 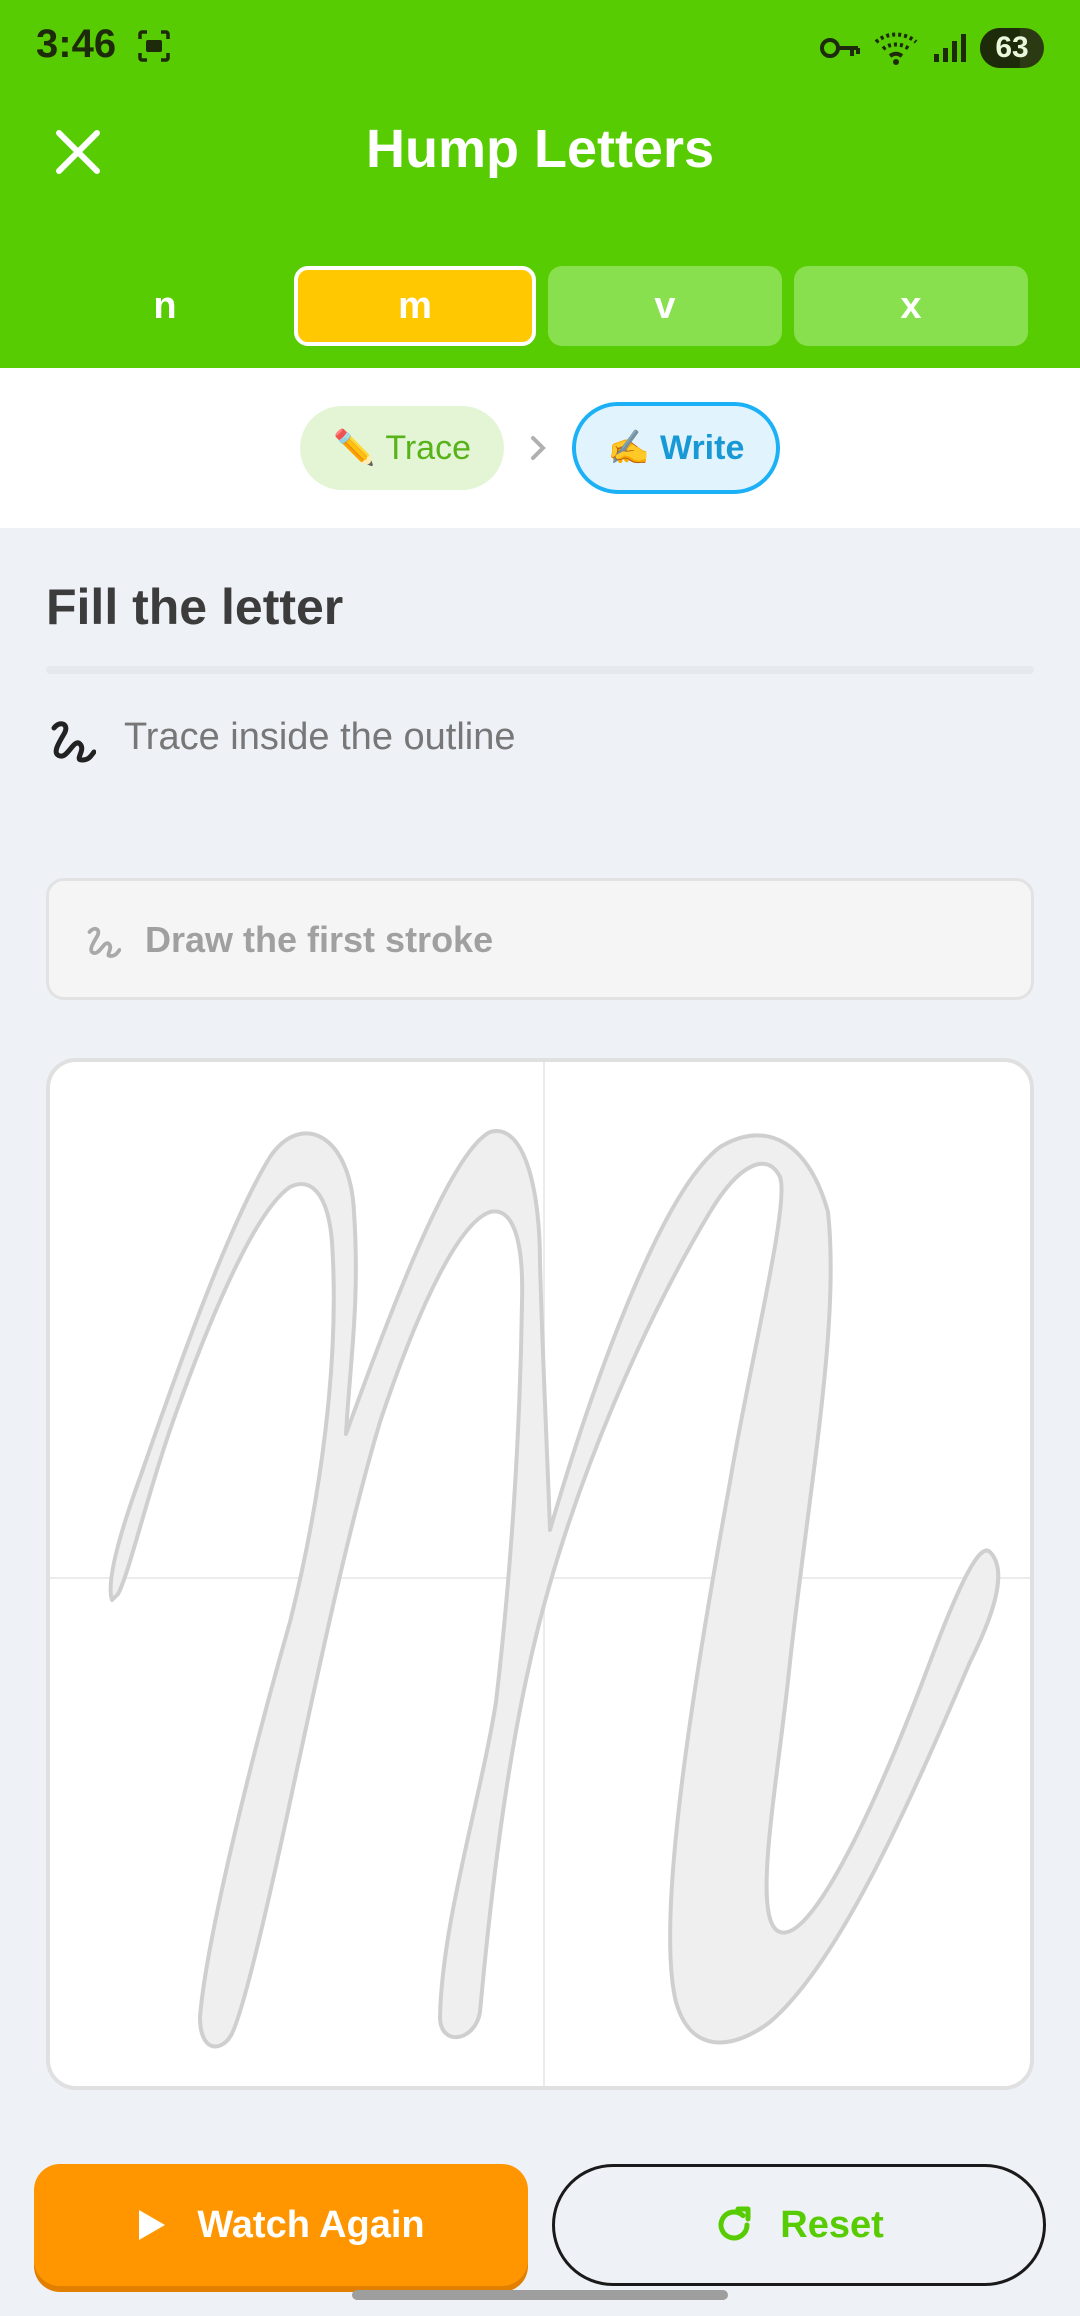 I want to click on hint-text: Draw the first stroke, so click(x=319, y=939).